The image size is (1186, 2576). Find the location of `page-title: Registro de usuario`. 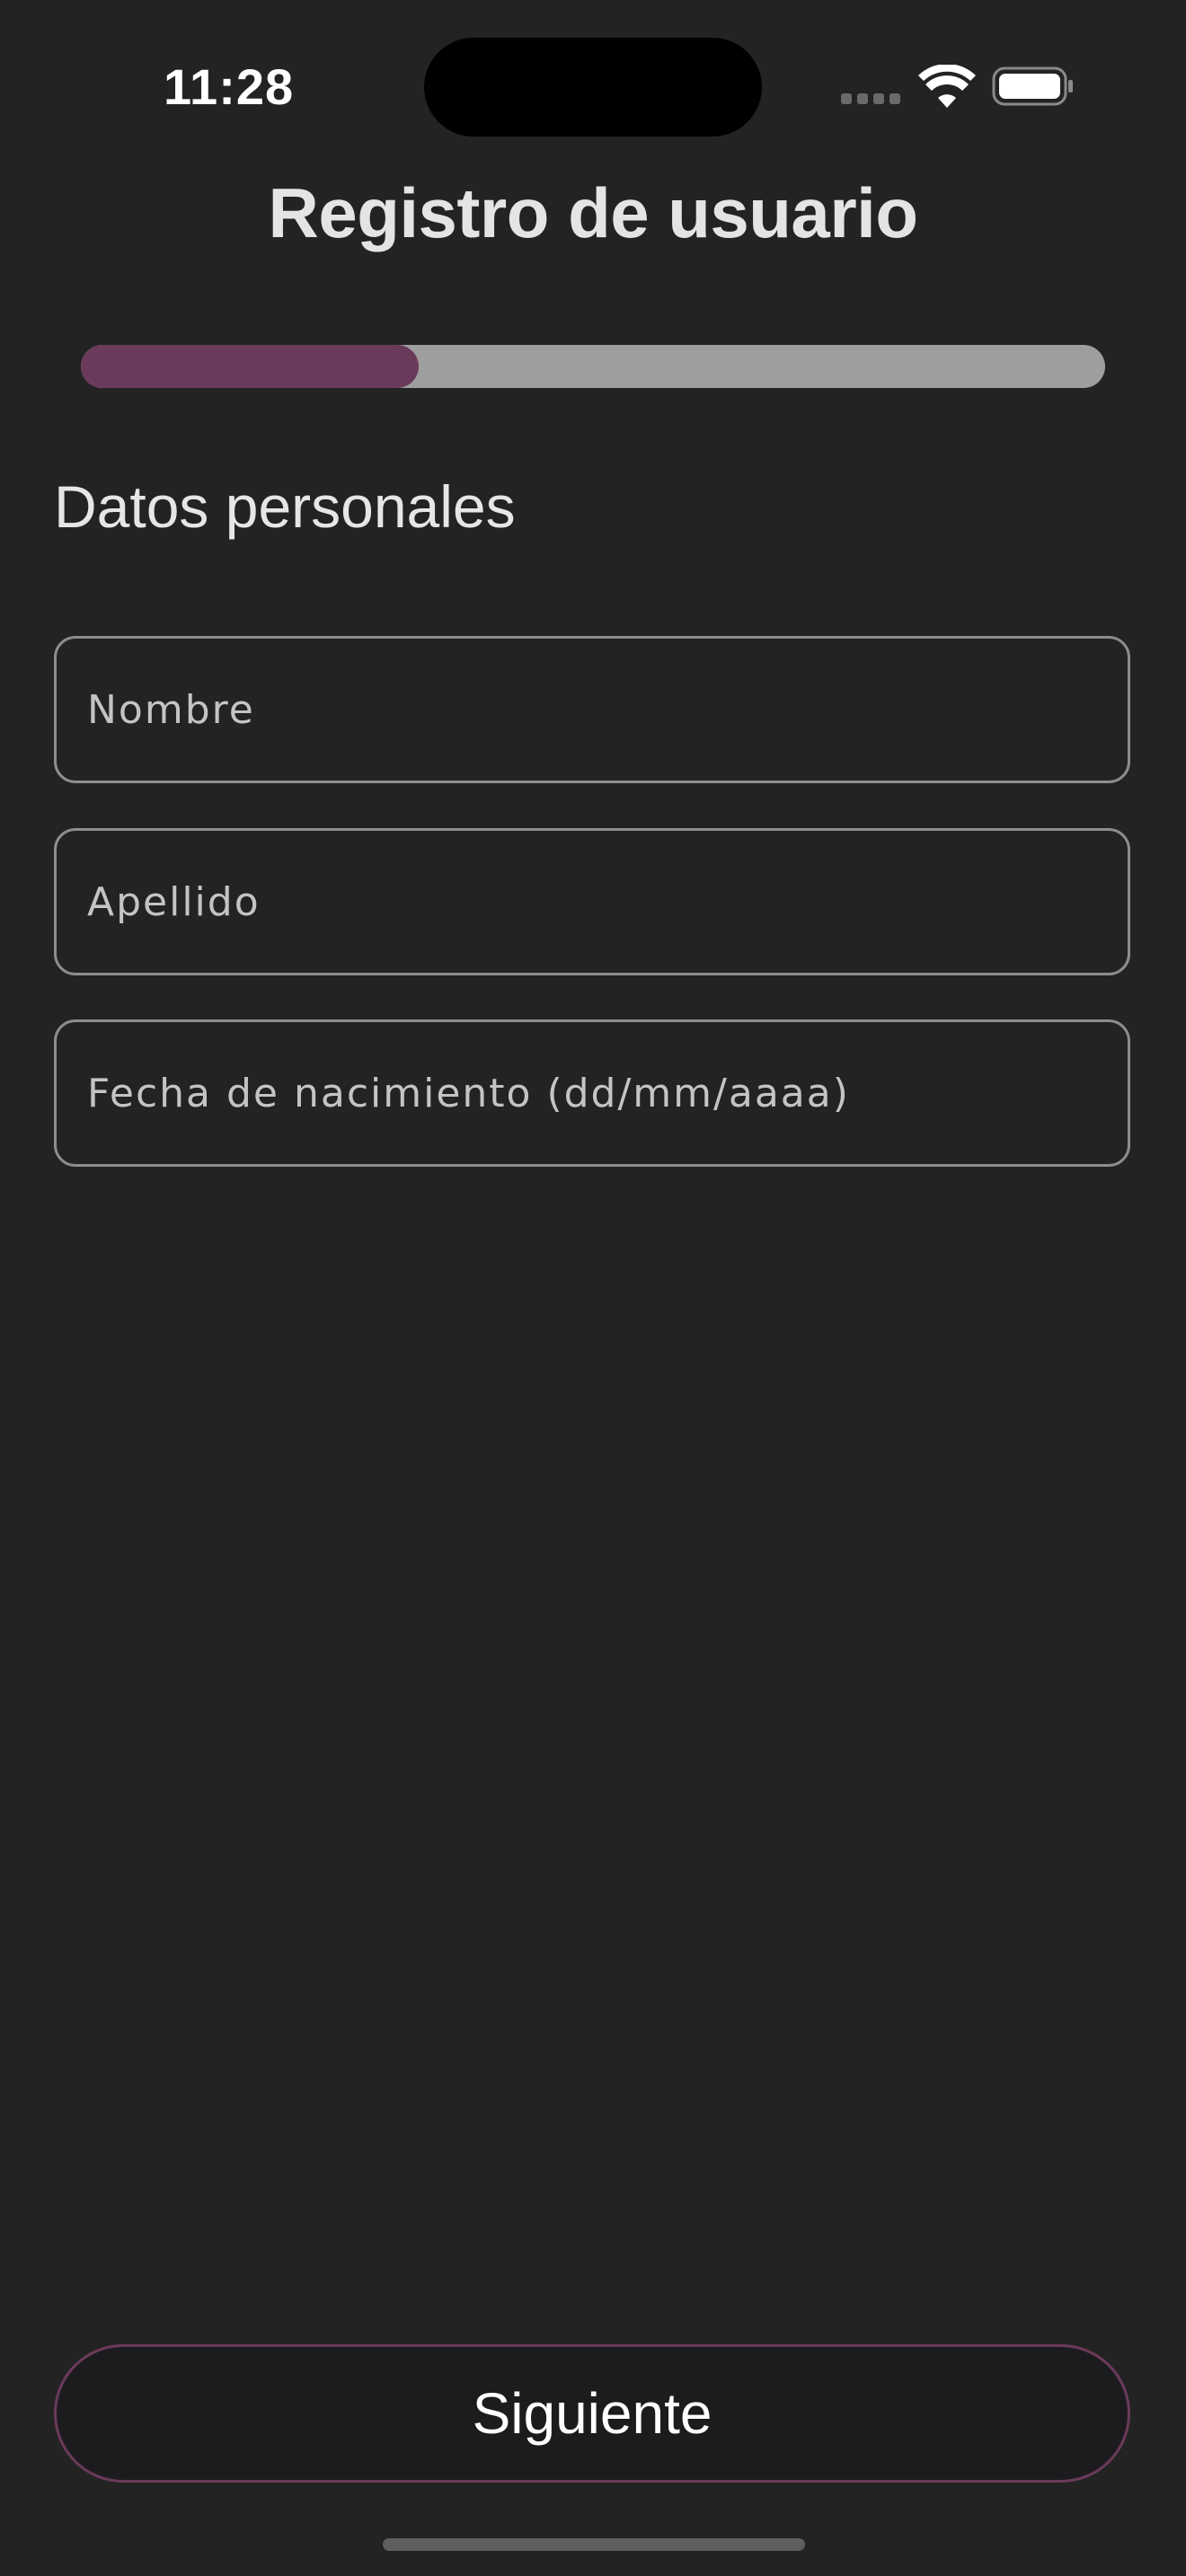

page-title: Registro de usuario is located at coordinates (593, 212).